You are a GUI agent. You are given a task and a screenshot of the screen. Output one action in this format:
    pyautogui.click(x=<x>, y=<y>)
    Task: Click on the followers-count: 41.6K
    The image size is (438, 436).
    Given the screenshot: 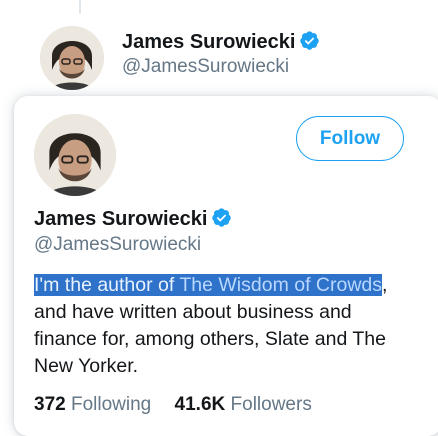 What is the action you would take?
    pyautogui.click(x=200, y=404)
    